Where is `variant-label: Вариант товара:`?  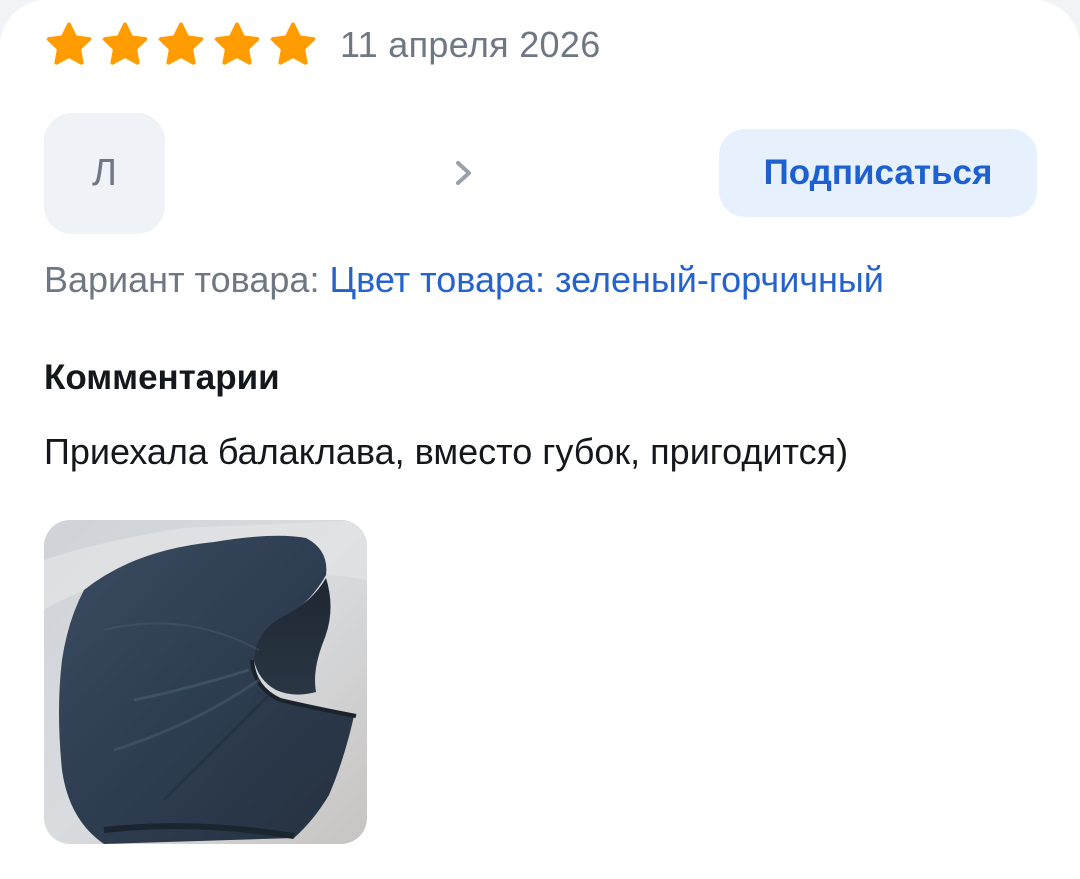 variant-label: Вариант товара: is located at coordinates (182, 279).